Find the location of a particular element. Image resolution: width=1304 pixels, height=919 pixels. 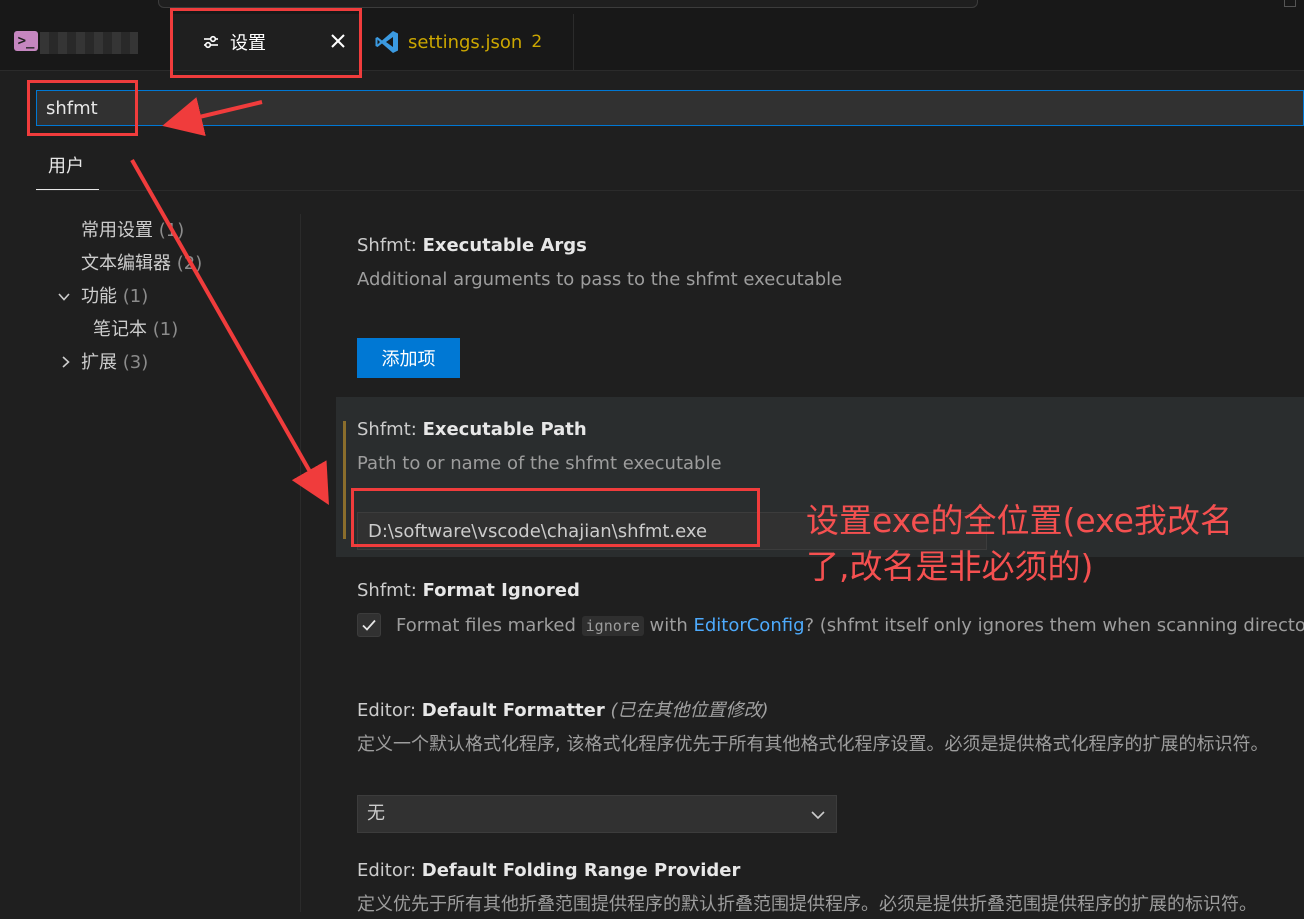

problem-count-badge: 2 is located at coordinates (536, 42).